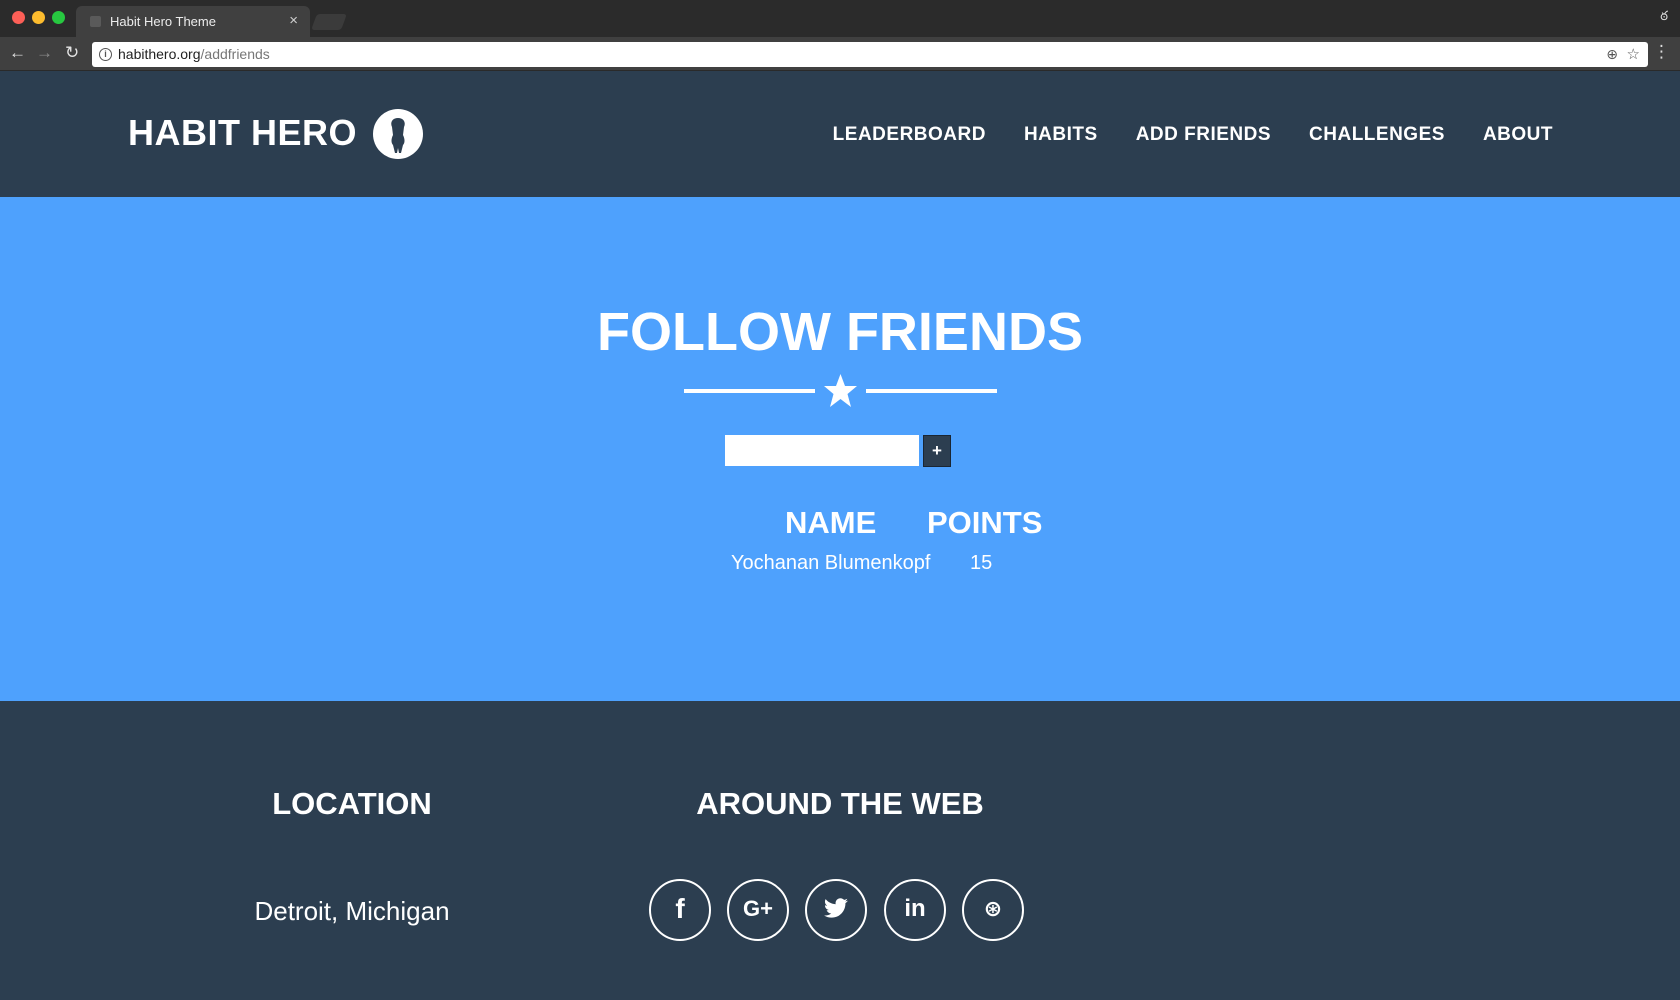 The width and height of the screenshot is (1680, 1000). Describe the element at coordinates (749, 391) in the screenshot. I see `divider-line-left` at that location.